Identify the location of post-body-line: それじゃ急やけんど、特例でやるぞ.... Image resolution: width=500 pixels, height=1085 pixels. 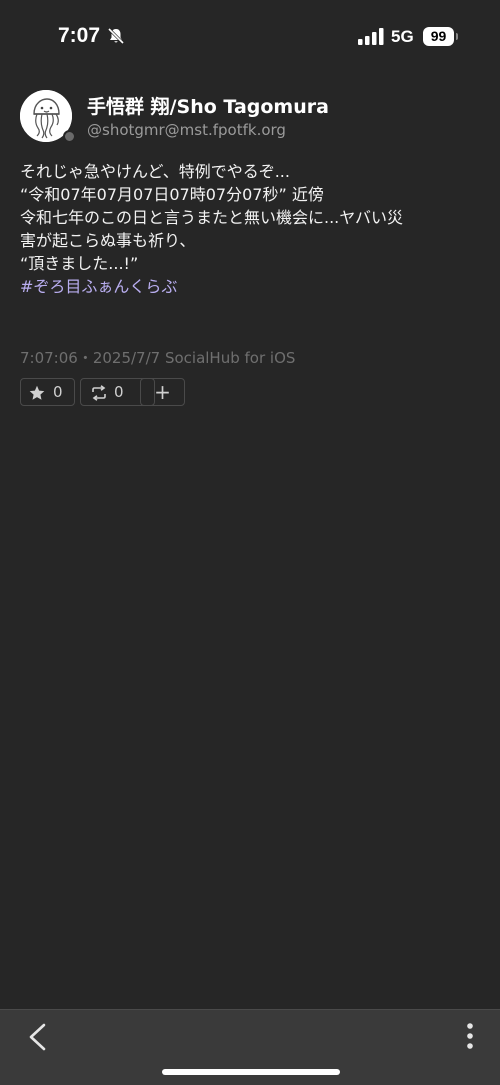
(155, 171).